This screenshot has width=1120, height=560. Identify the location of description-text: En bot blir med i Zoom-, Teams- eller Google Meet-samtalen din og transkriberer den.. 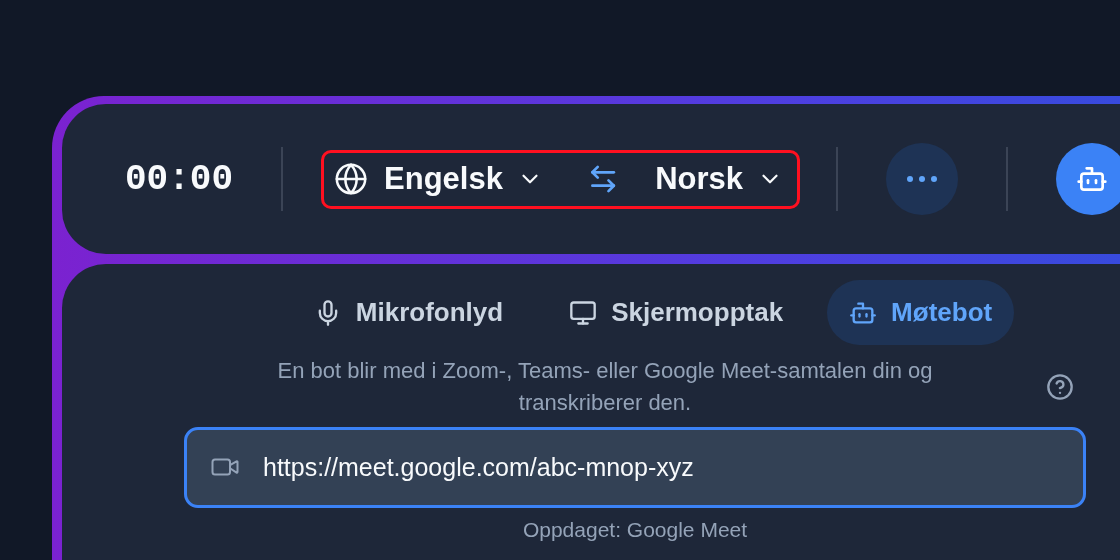
(605, 387).